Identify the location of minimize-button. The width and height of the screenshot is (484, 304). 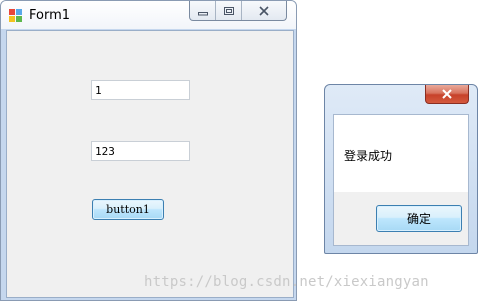
(203, 10).